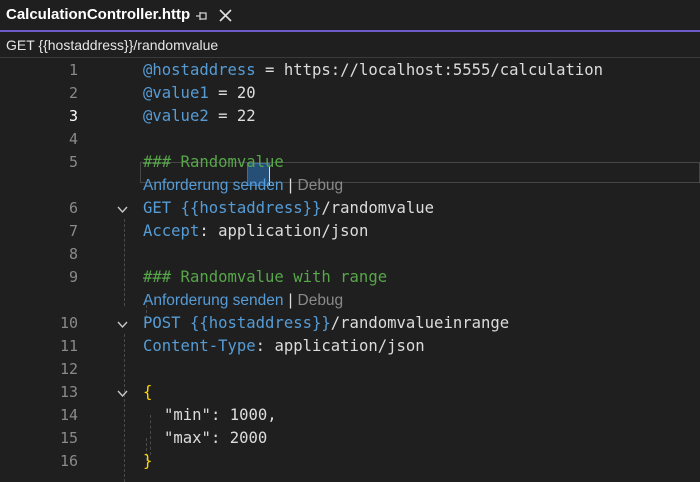  Describe the element at coordinates (378, 208) in the screenshot. I see `request-path: /randomvalue` at that location.